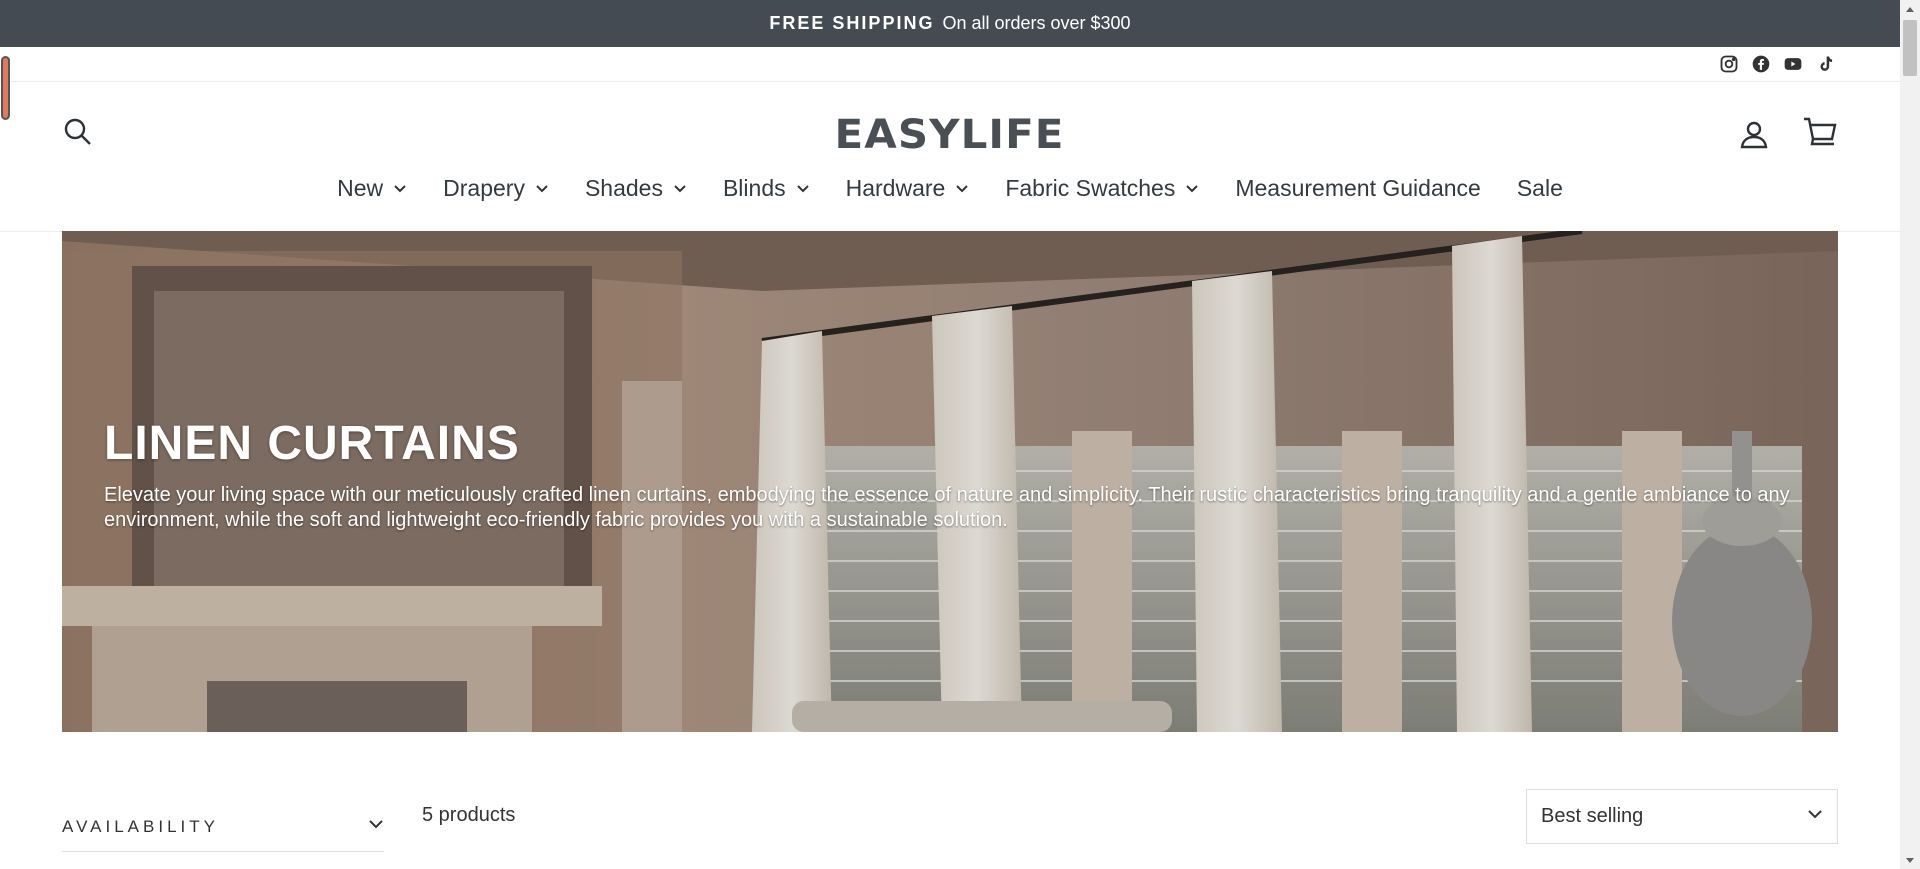 This screenshot has height=869, width=1920. I want to click on scrollbar-thumb, so click(1910, 48).